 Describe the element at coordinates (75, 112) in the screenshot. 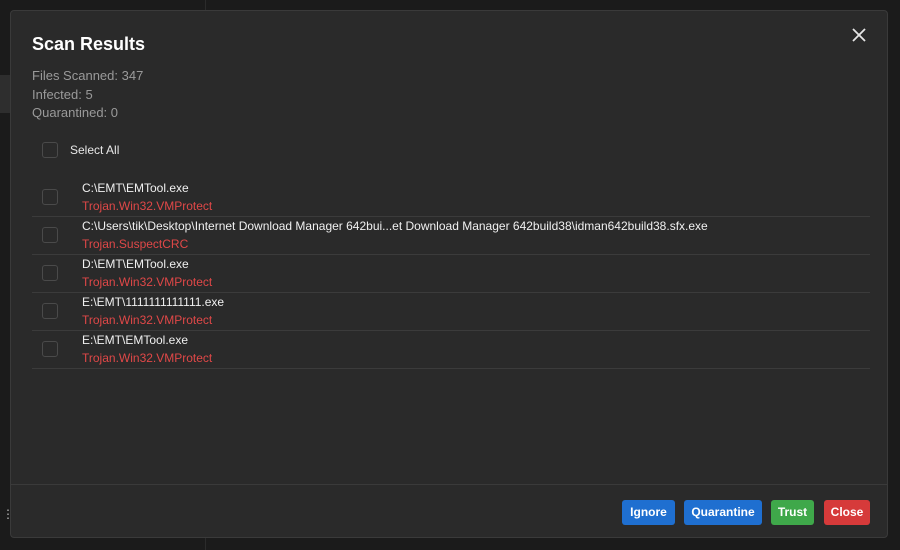

I see `quarantined-stat: Quarantined: 0` at that location.